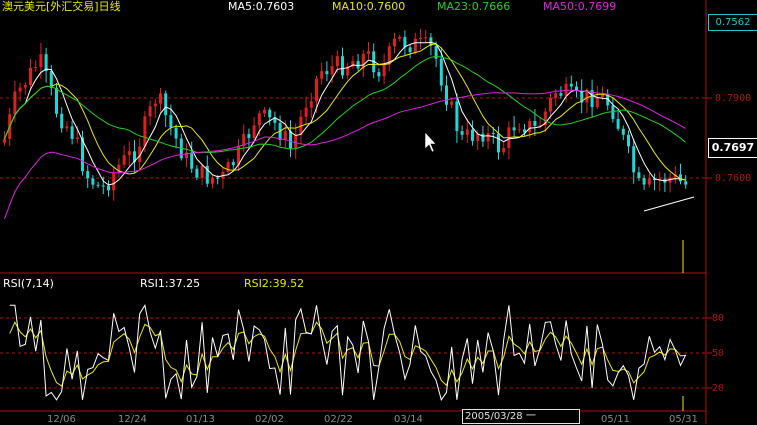  Describe the element at coordinates (200, 419) in the screenshot. I see `date-label: 01/13` at that location.